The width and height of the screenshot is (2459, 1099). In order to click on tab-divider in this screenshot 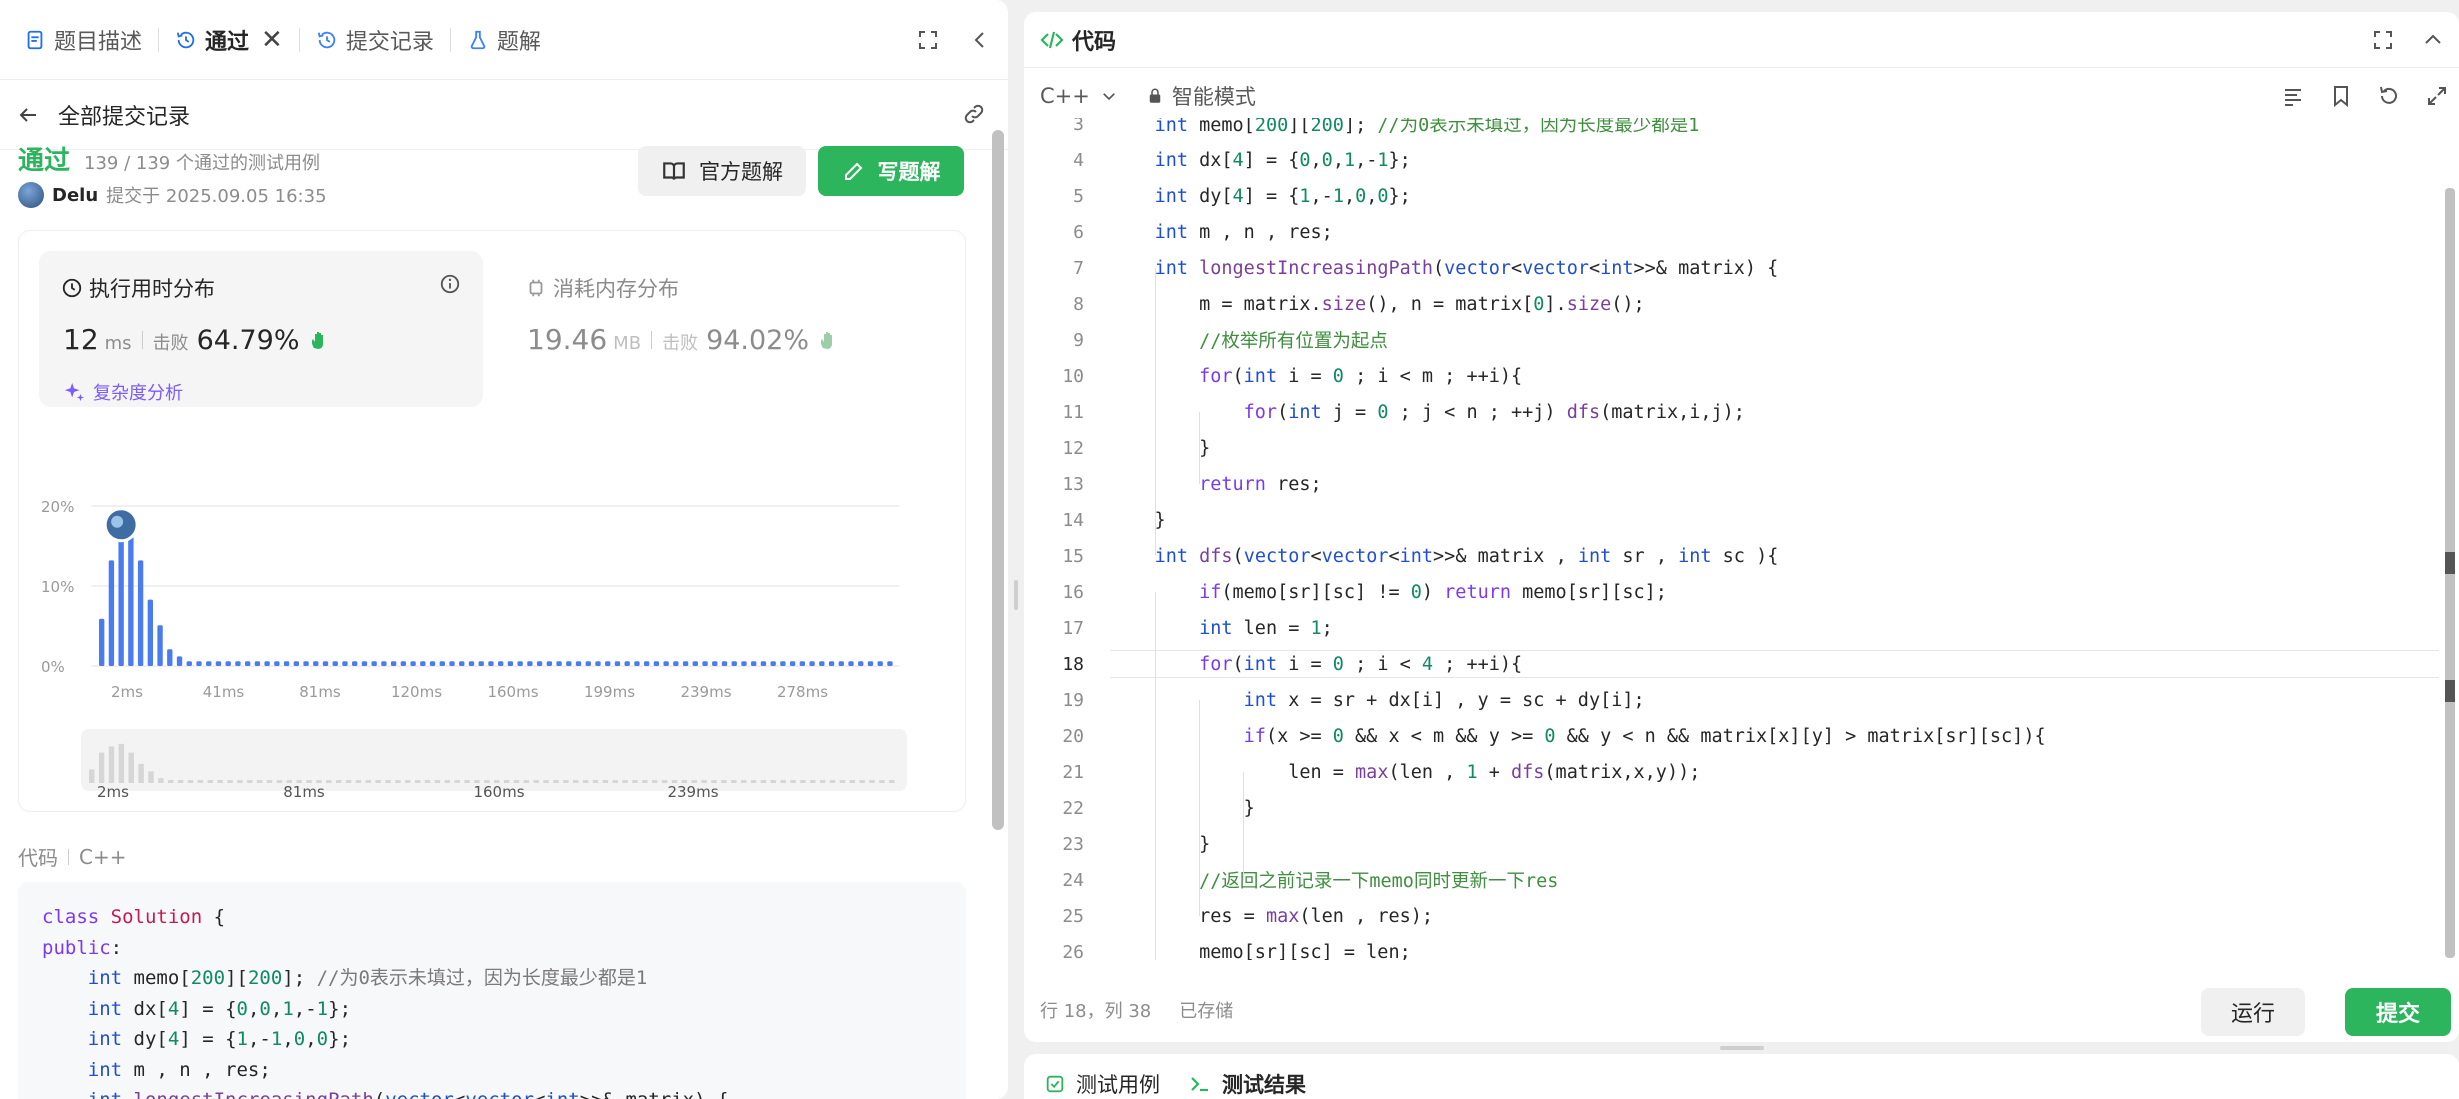, I will do `click(299, 39)`.